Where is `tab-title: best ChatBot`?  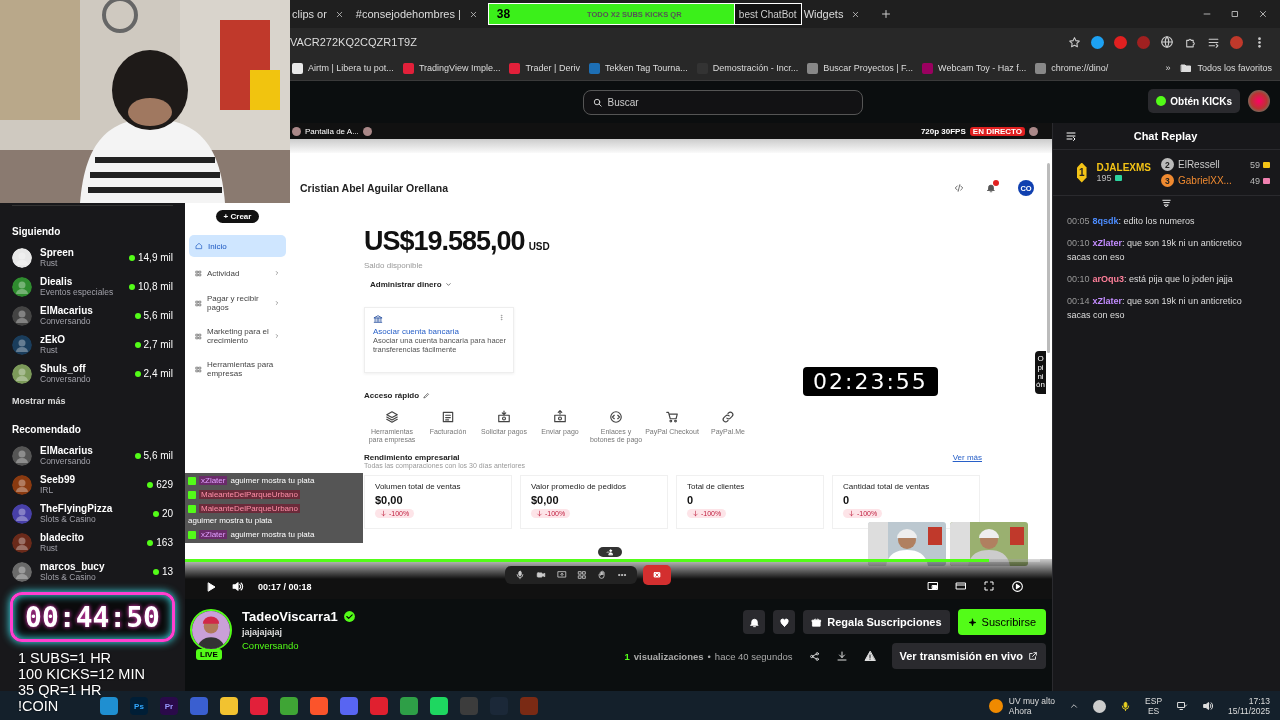
tab-title: best ChatBot is located at coordinates (768, 14).